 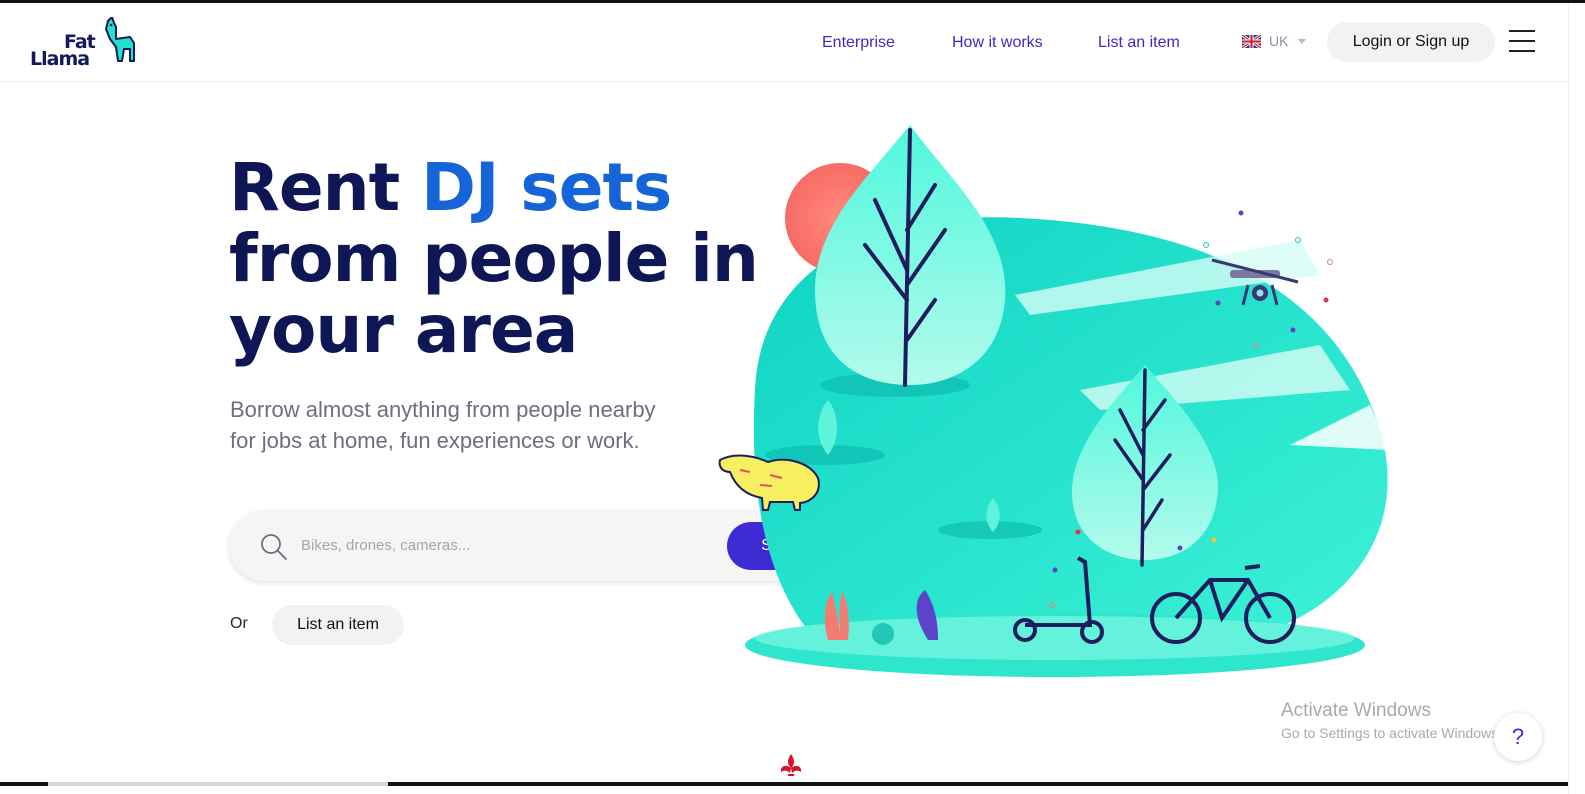 I want to click on page-scrollbar, so click(x=1576, y=398).